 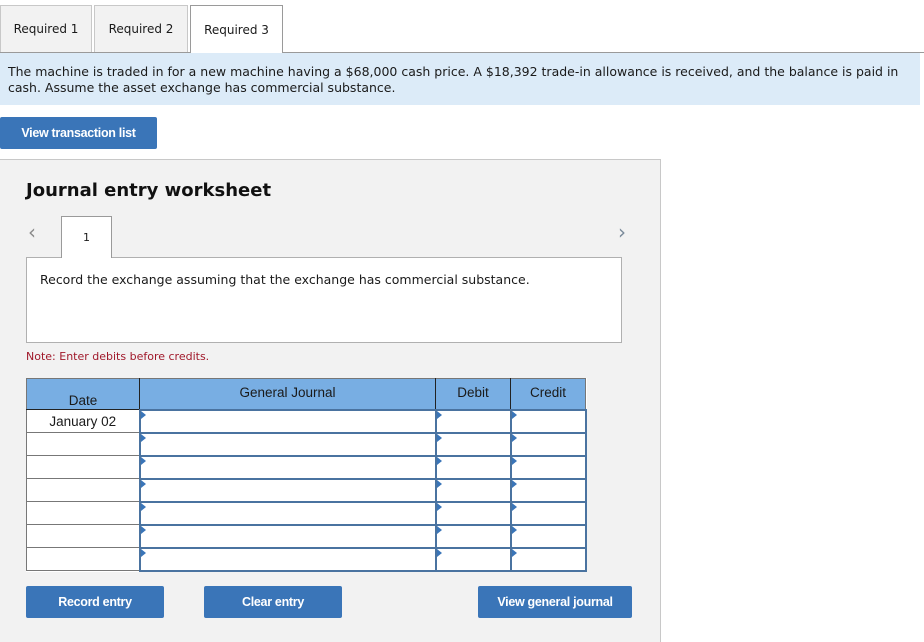 I want to click on requirement-tabs: Required 1 Required 2 Required 3, so click(x=141, y=29).